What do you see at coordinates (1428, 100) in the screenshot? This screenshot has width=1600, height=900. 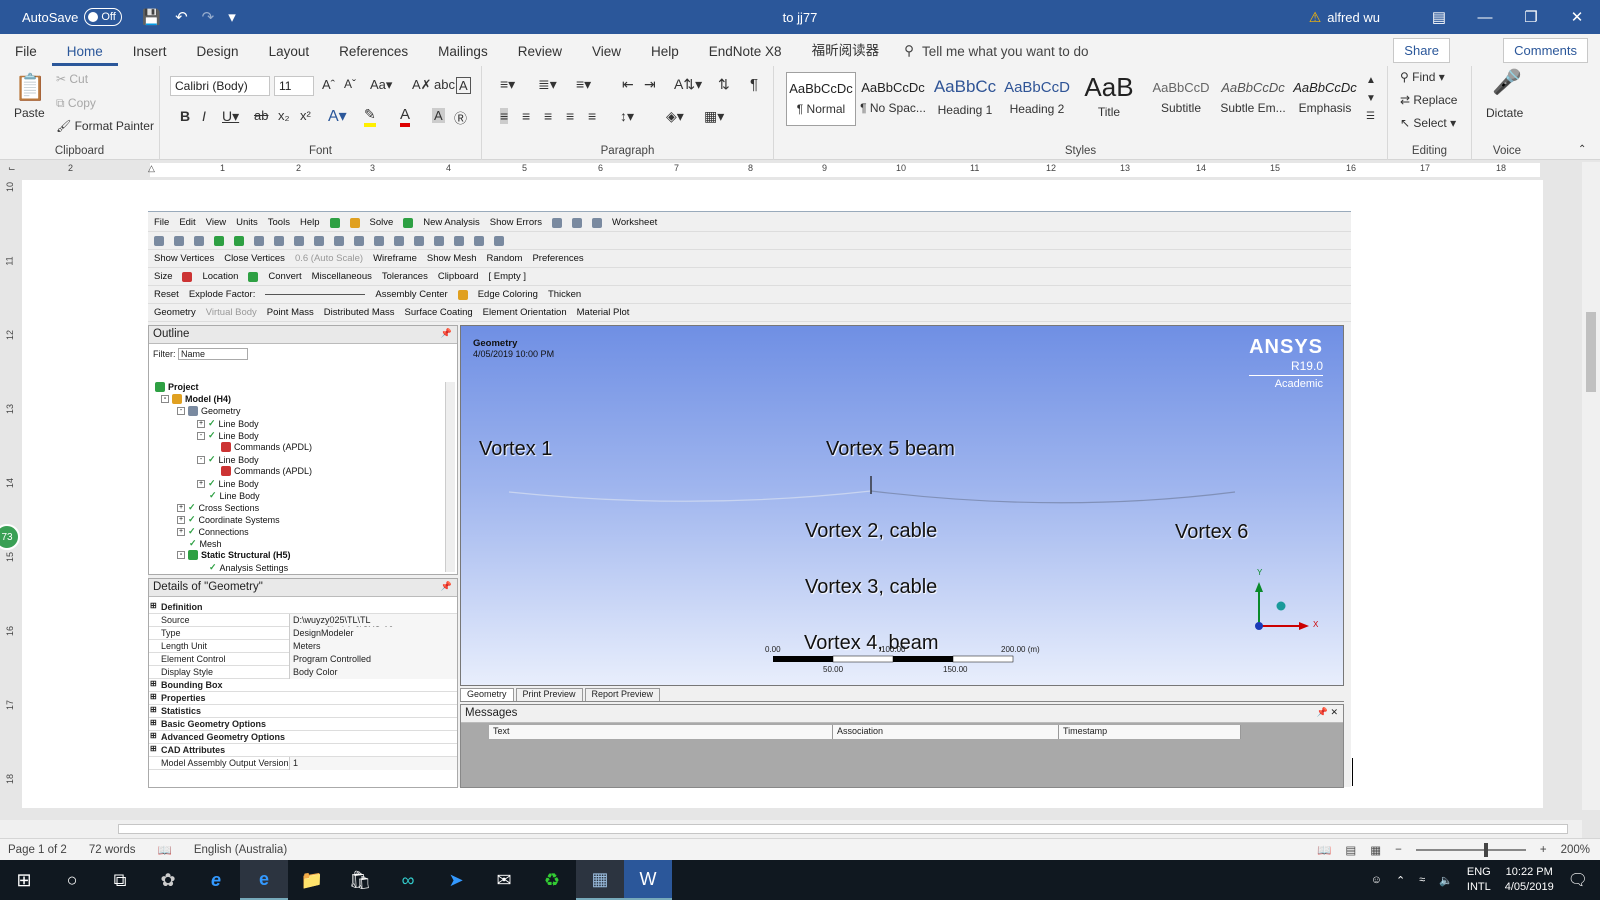 I see `replace-button: ⇄ Replace` at bounding box center [1428, 100].